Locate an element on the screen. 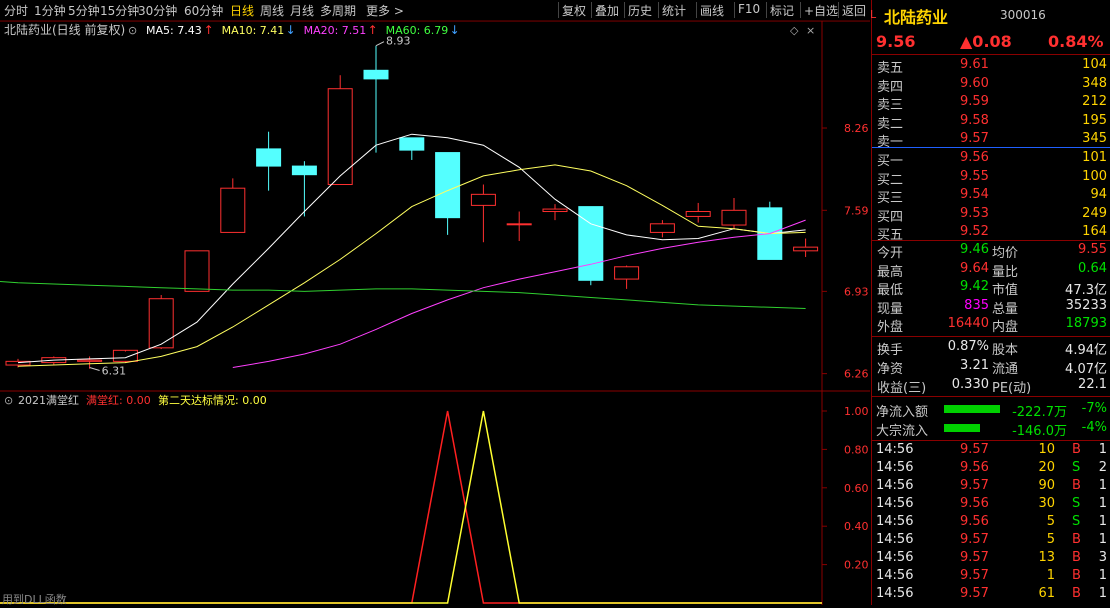 This screenshot has height=608, width=1110. period-tab-9: 多周期 is located at coordinates (338, 10).